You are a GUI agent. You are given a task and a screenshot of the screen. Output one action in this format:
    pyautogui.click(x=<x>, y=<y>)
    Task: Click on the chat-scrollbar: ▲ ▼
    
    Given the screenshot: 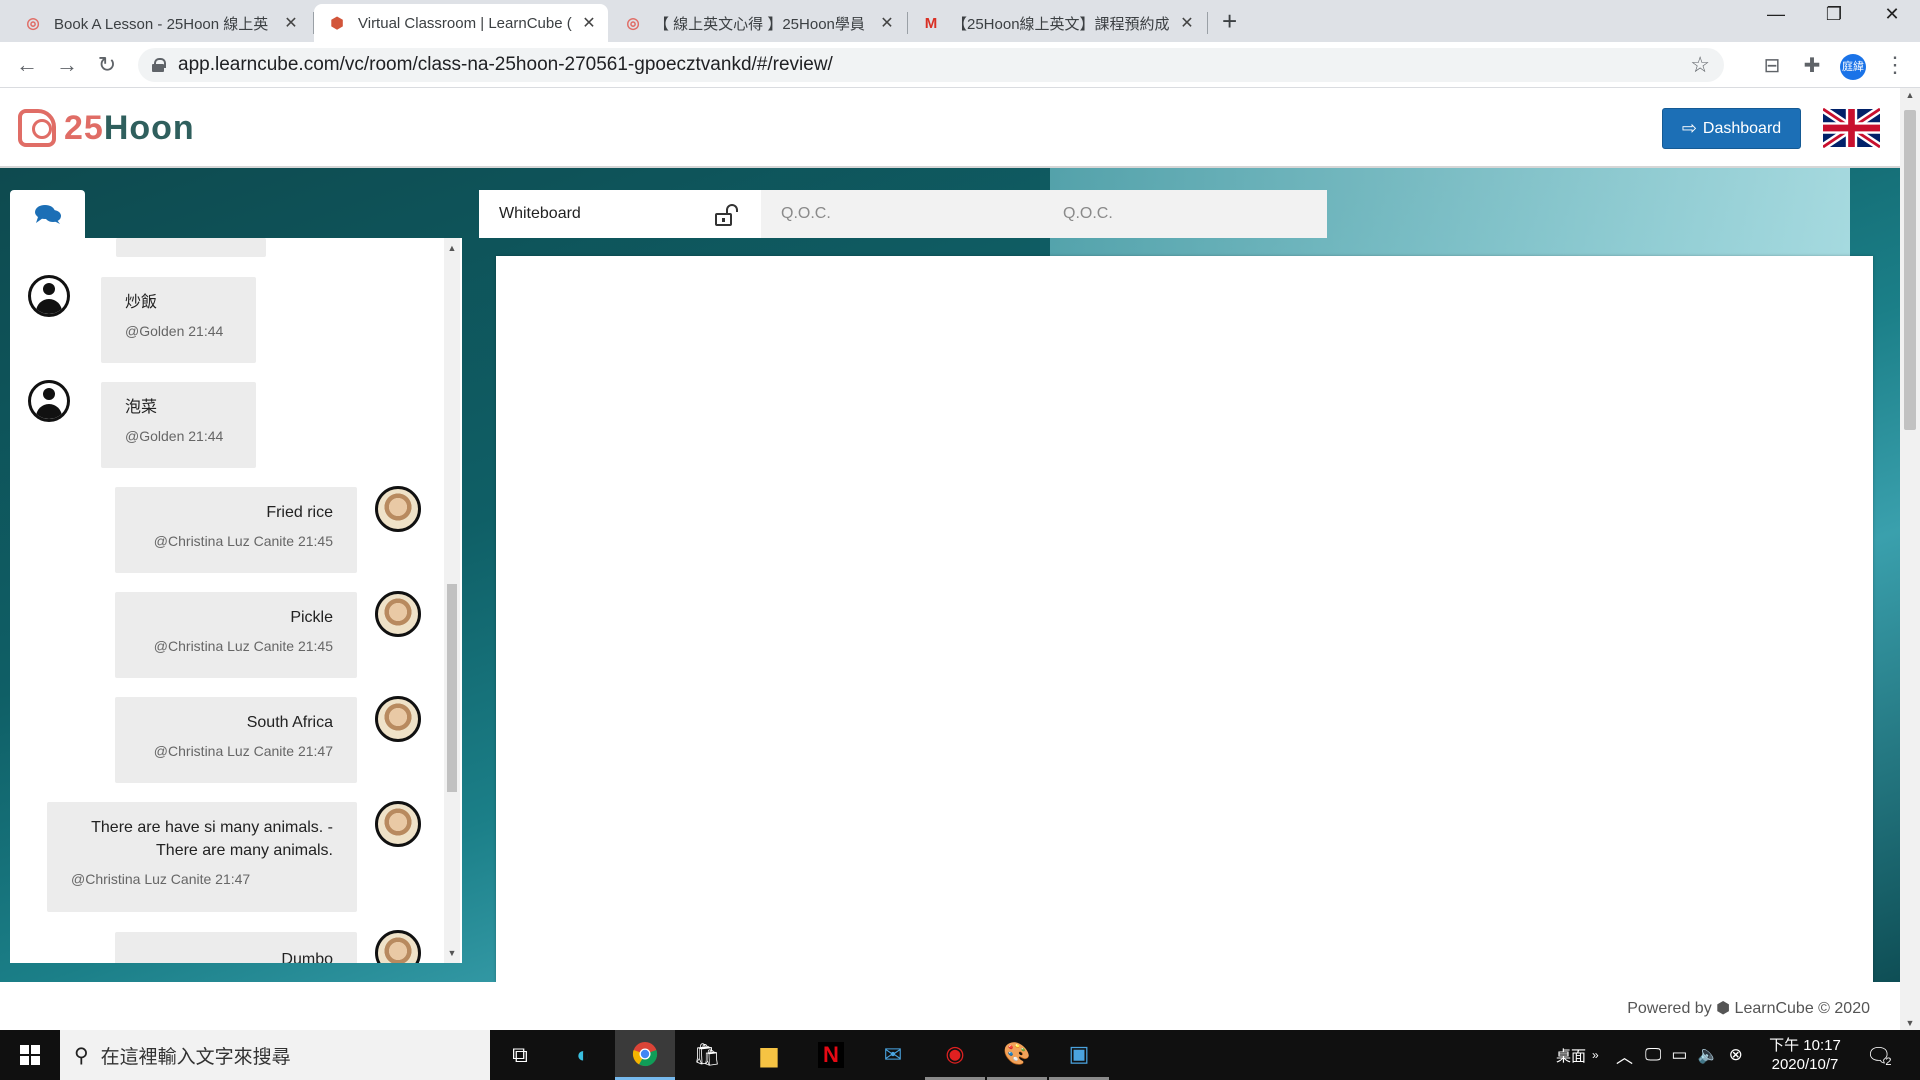 What is the action you would take?
    pyautogui.click(x=452, y=600)
    